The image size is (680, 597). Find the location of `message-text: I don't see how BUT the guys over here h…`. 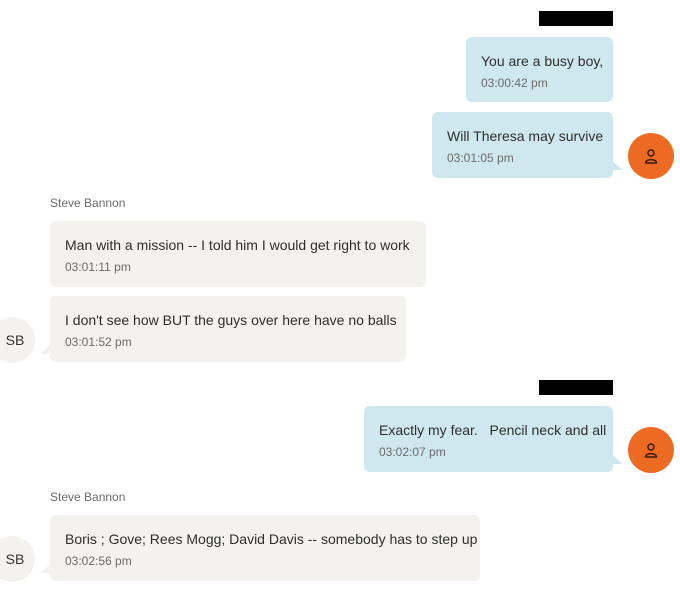

message-text: I don't see how BUT the guys over here h… is located at coordinates (231, 320).